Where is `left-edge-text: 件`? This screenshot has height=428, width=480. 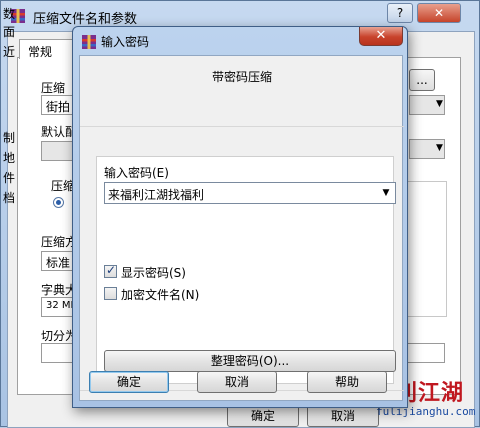
left-edge-text: 件 is located at coordinates (9, 178).